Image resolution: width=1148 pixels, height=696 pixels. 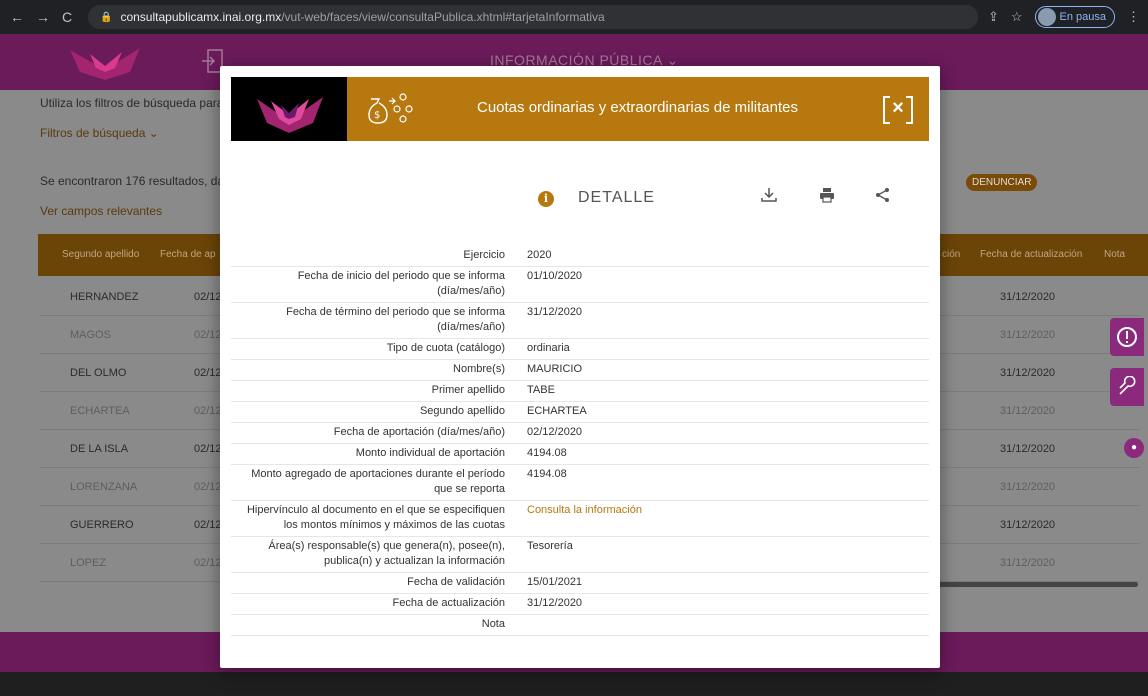 What do you see at coordinates (17, 17) in the screenshot?
I see `back-icon: ←` at bounding box center [17, 17].